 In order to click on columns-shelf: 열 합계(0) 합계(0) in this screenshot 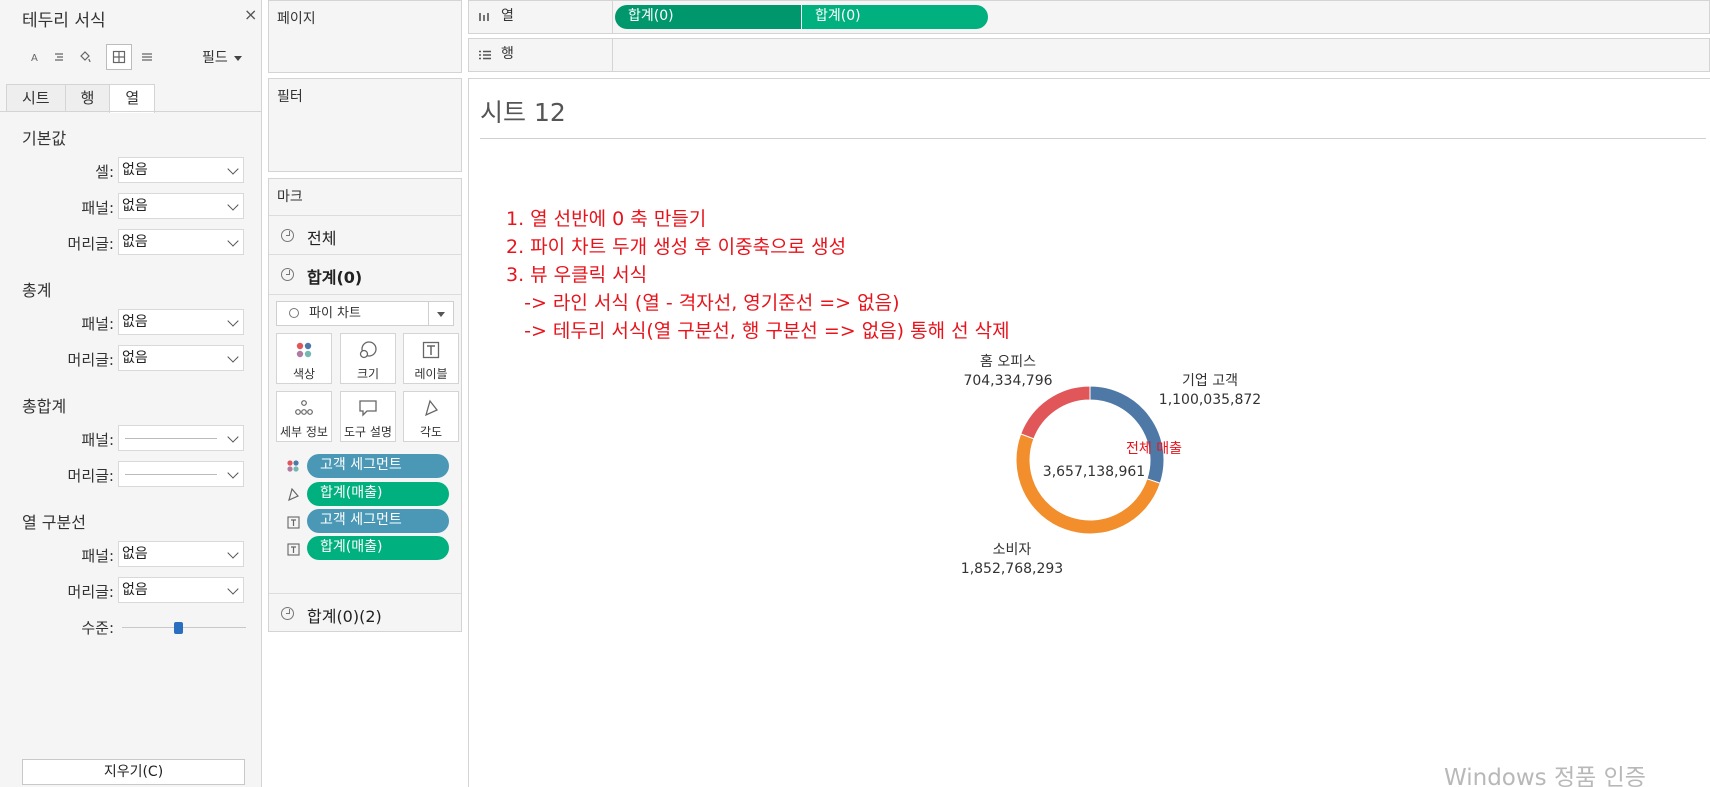, I will do `click(1089, 17)`.